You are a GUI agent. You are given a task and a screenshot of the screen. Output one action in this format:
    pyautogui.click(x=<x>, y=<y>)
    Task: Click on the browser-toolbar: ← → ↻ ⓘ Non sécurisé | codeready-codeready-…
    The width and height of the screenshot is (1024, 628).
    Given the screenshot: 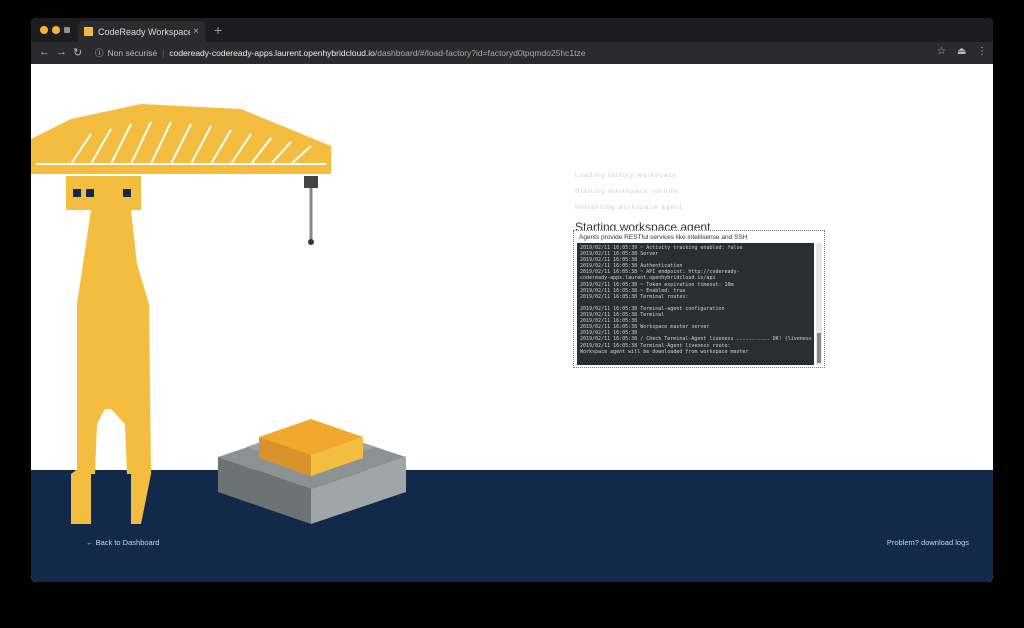 What is the action you would take?
    pyautogui.click(x=512, y=53)
    